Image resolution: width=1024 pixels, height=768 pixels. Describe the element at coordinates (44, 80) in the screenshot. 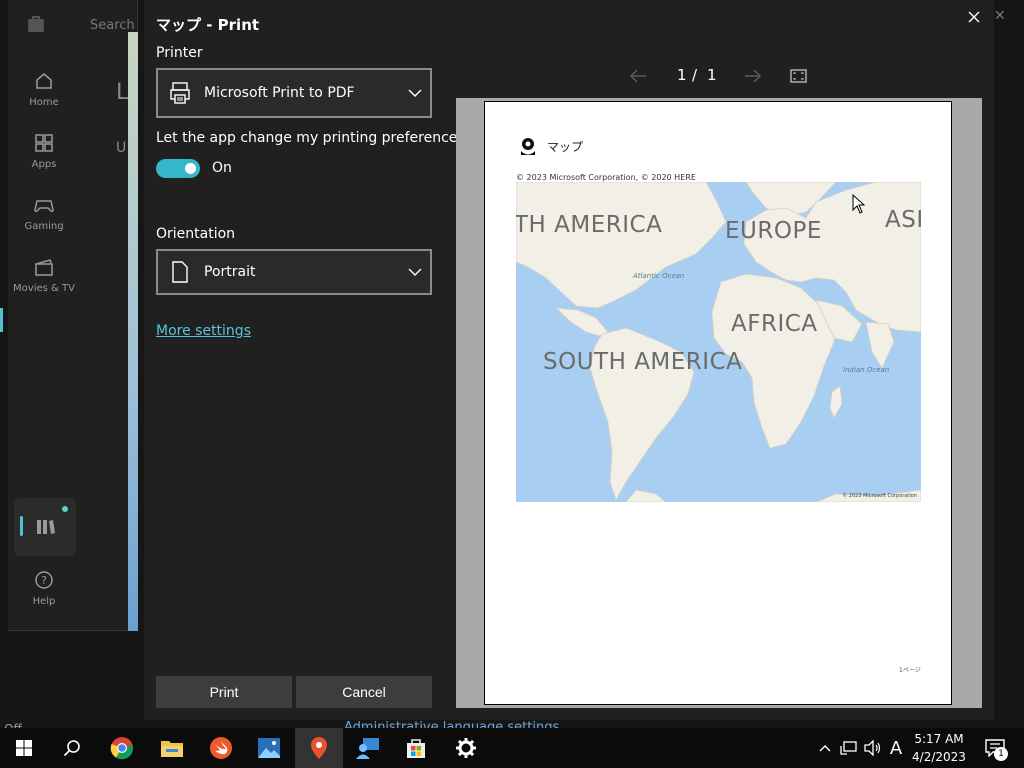

I see `home-icon` at that location.